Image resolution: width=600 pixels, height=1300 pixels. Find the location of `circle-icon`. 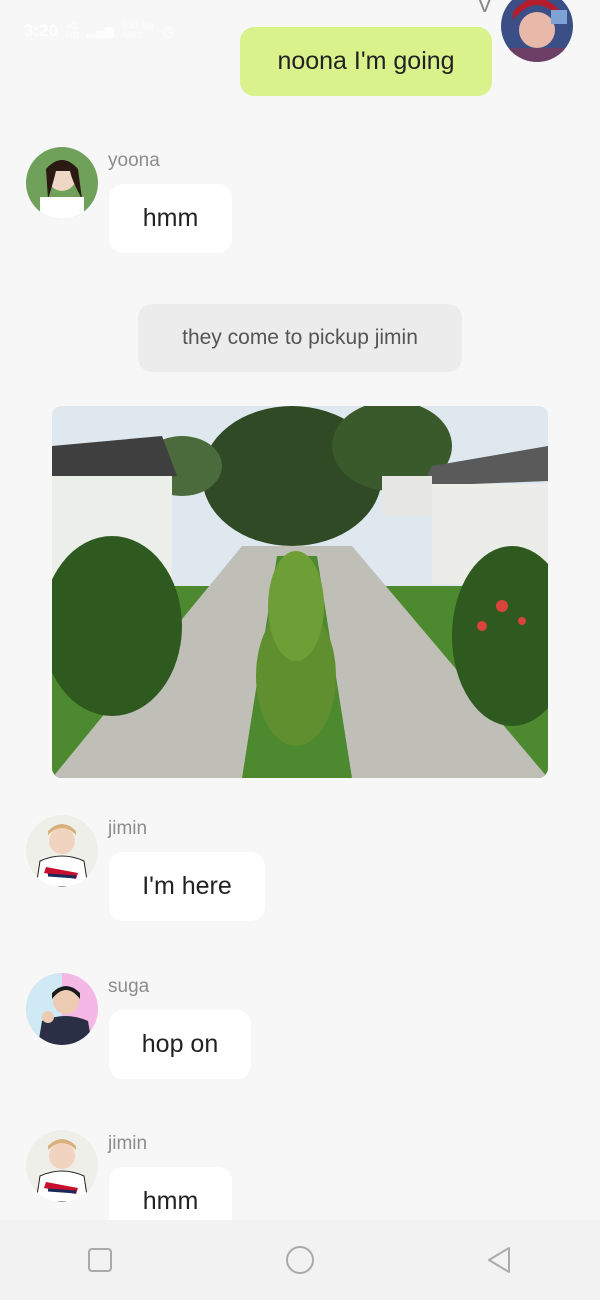

circle-icon is located at coordinates (300, 1260).